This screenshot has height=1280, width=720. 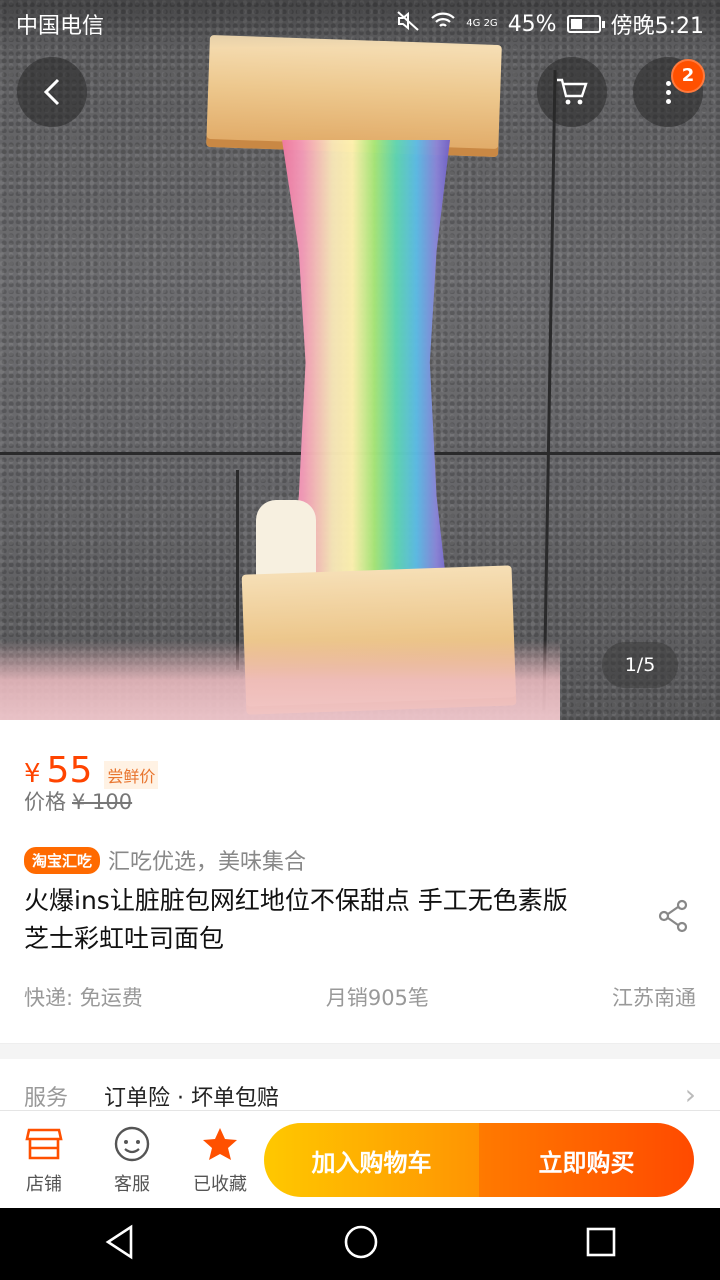 I want to click on price-row: ¥ 55 尝鲜价, so click(x=91, y=770).